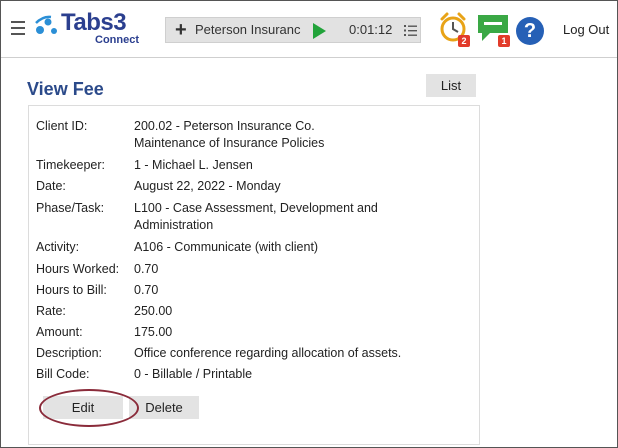  Describe the element at coordinates (504, 41) in the screenshot. I see `chat-badge: 1` at that location.